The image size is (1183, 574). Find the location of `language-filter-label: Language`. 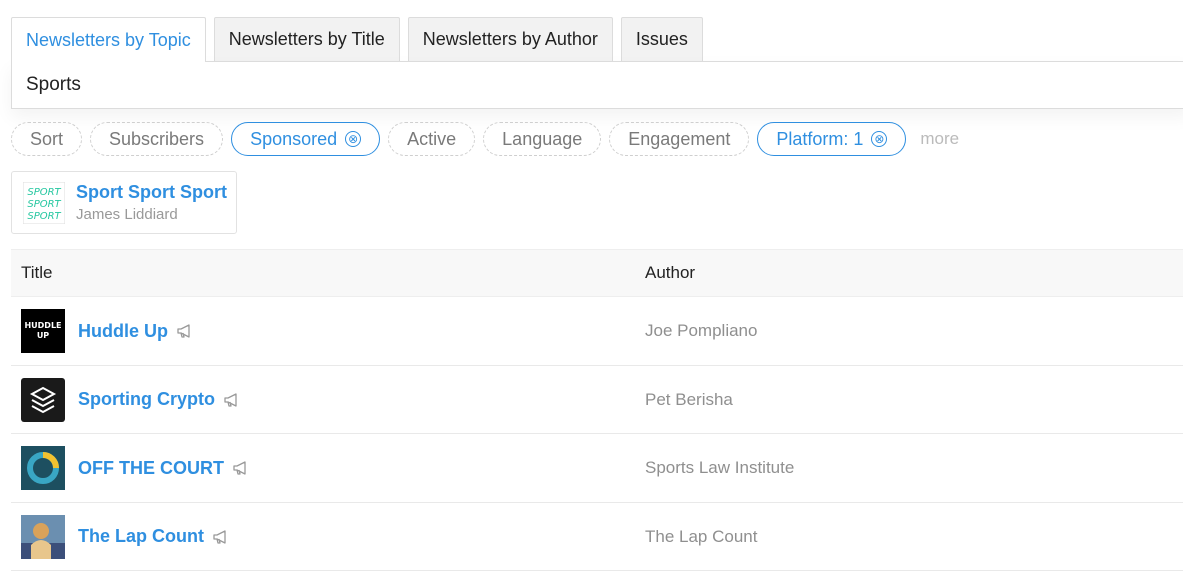

language-filter-label: Language is located at coordinates (542, 138).